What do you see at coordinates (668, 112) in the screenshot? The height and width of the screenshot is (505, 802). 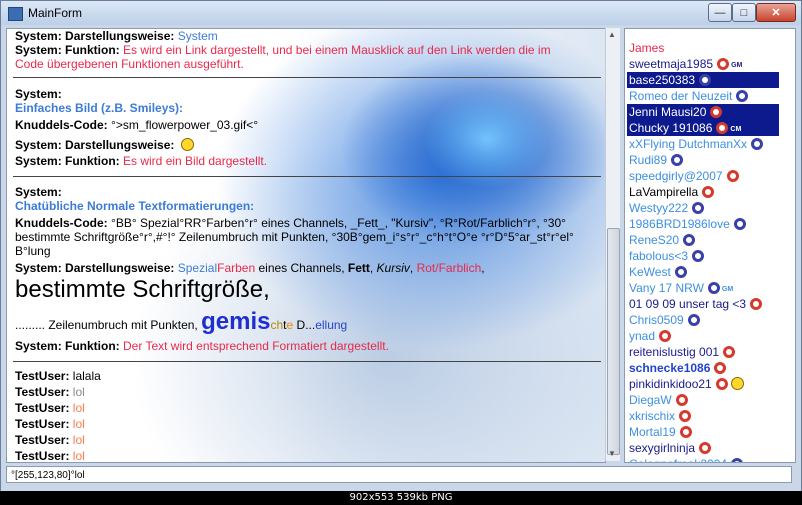 I see `user-name: Jenni Mausi20` at bounding box center [668, 112].